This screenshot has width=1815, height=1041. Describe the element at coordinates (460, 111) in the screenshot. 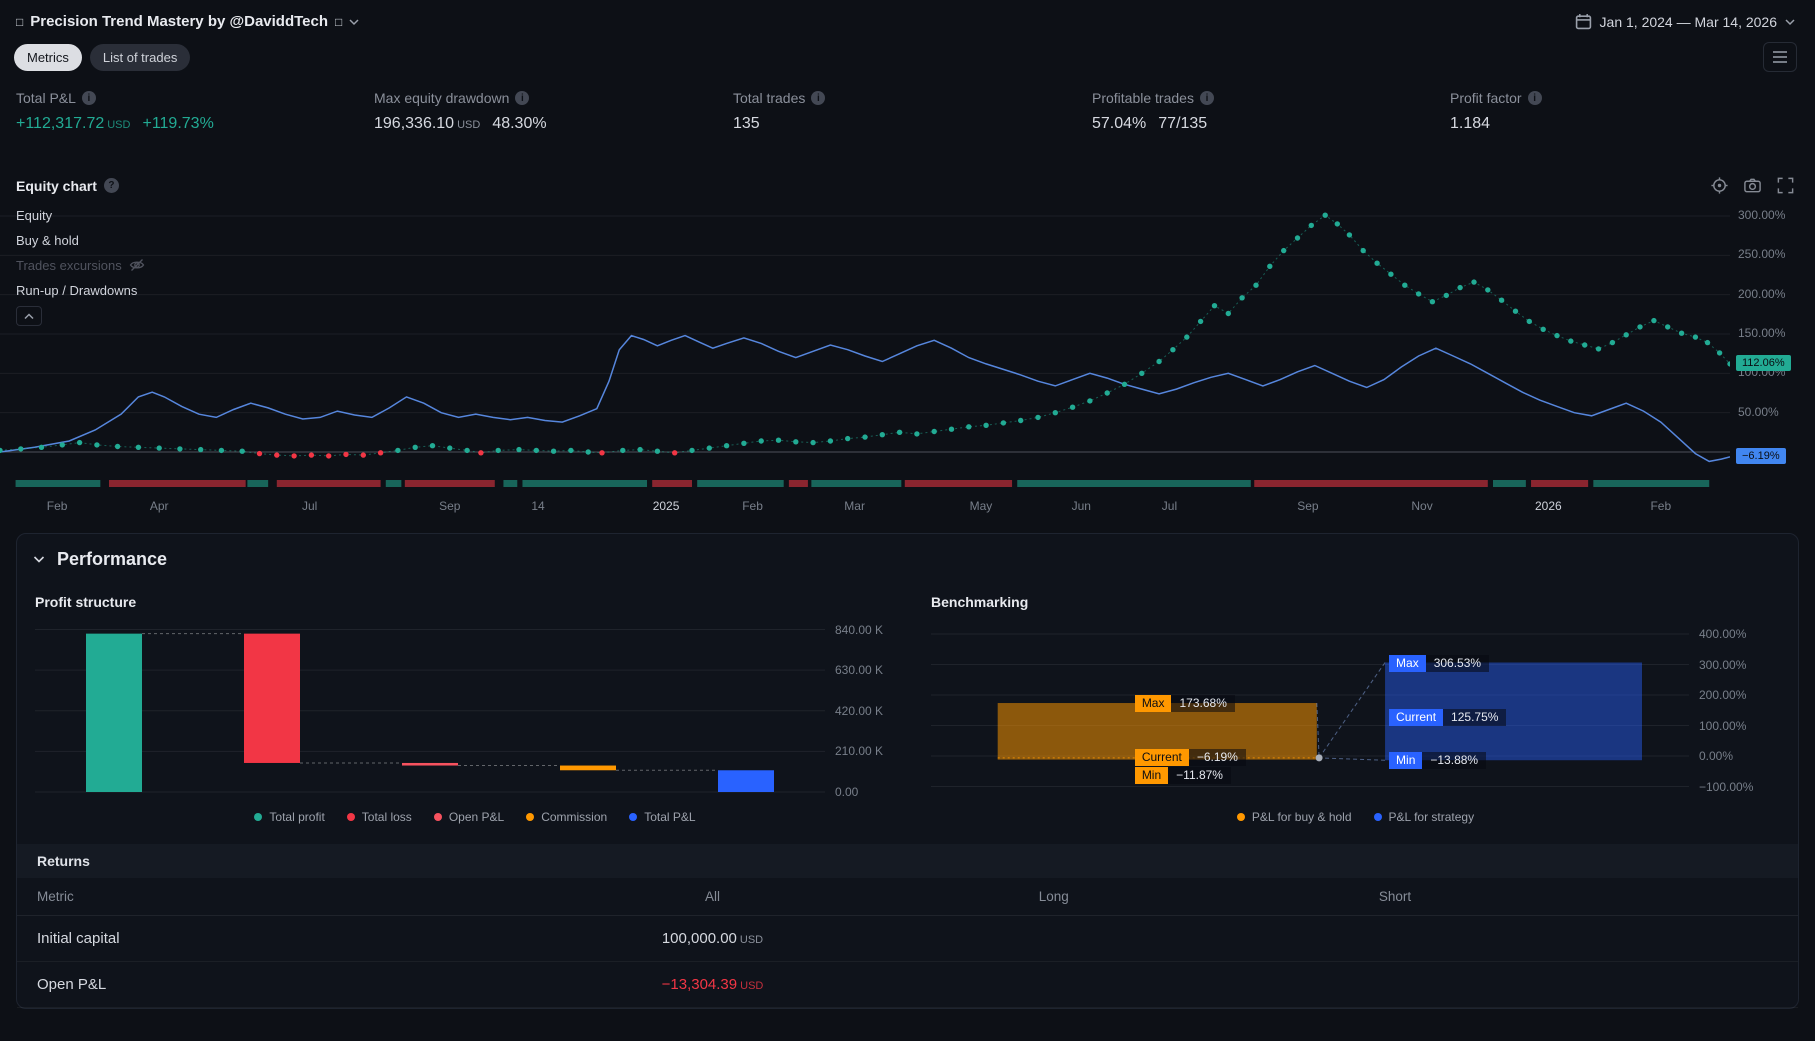

I see `stat-max-drawdown: Max equity drawdown 196,336.10USD 48.30%` at that location.